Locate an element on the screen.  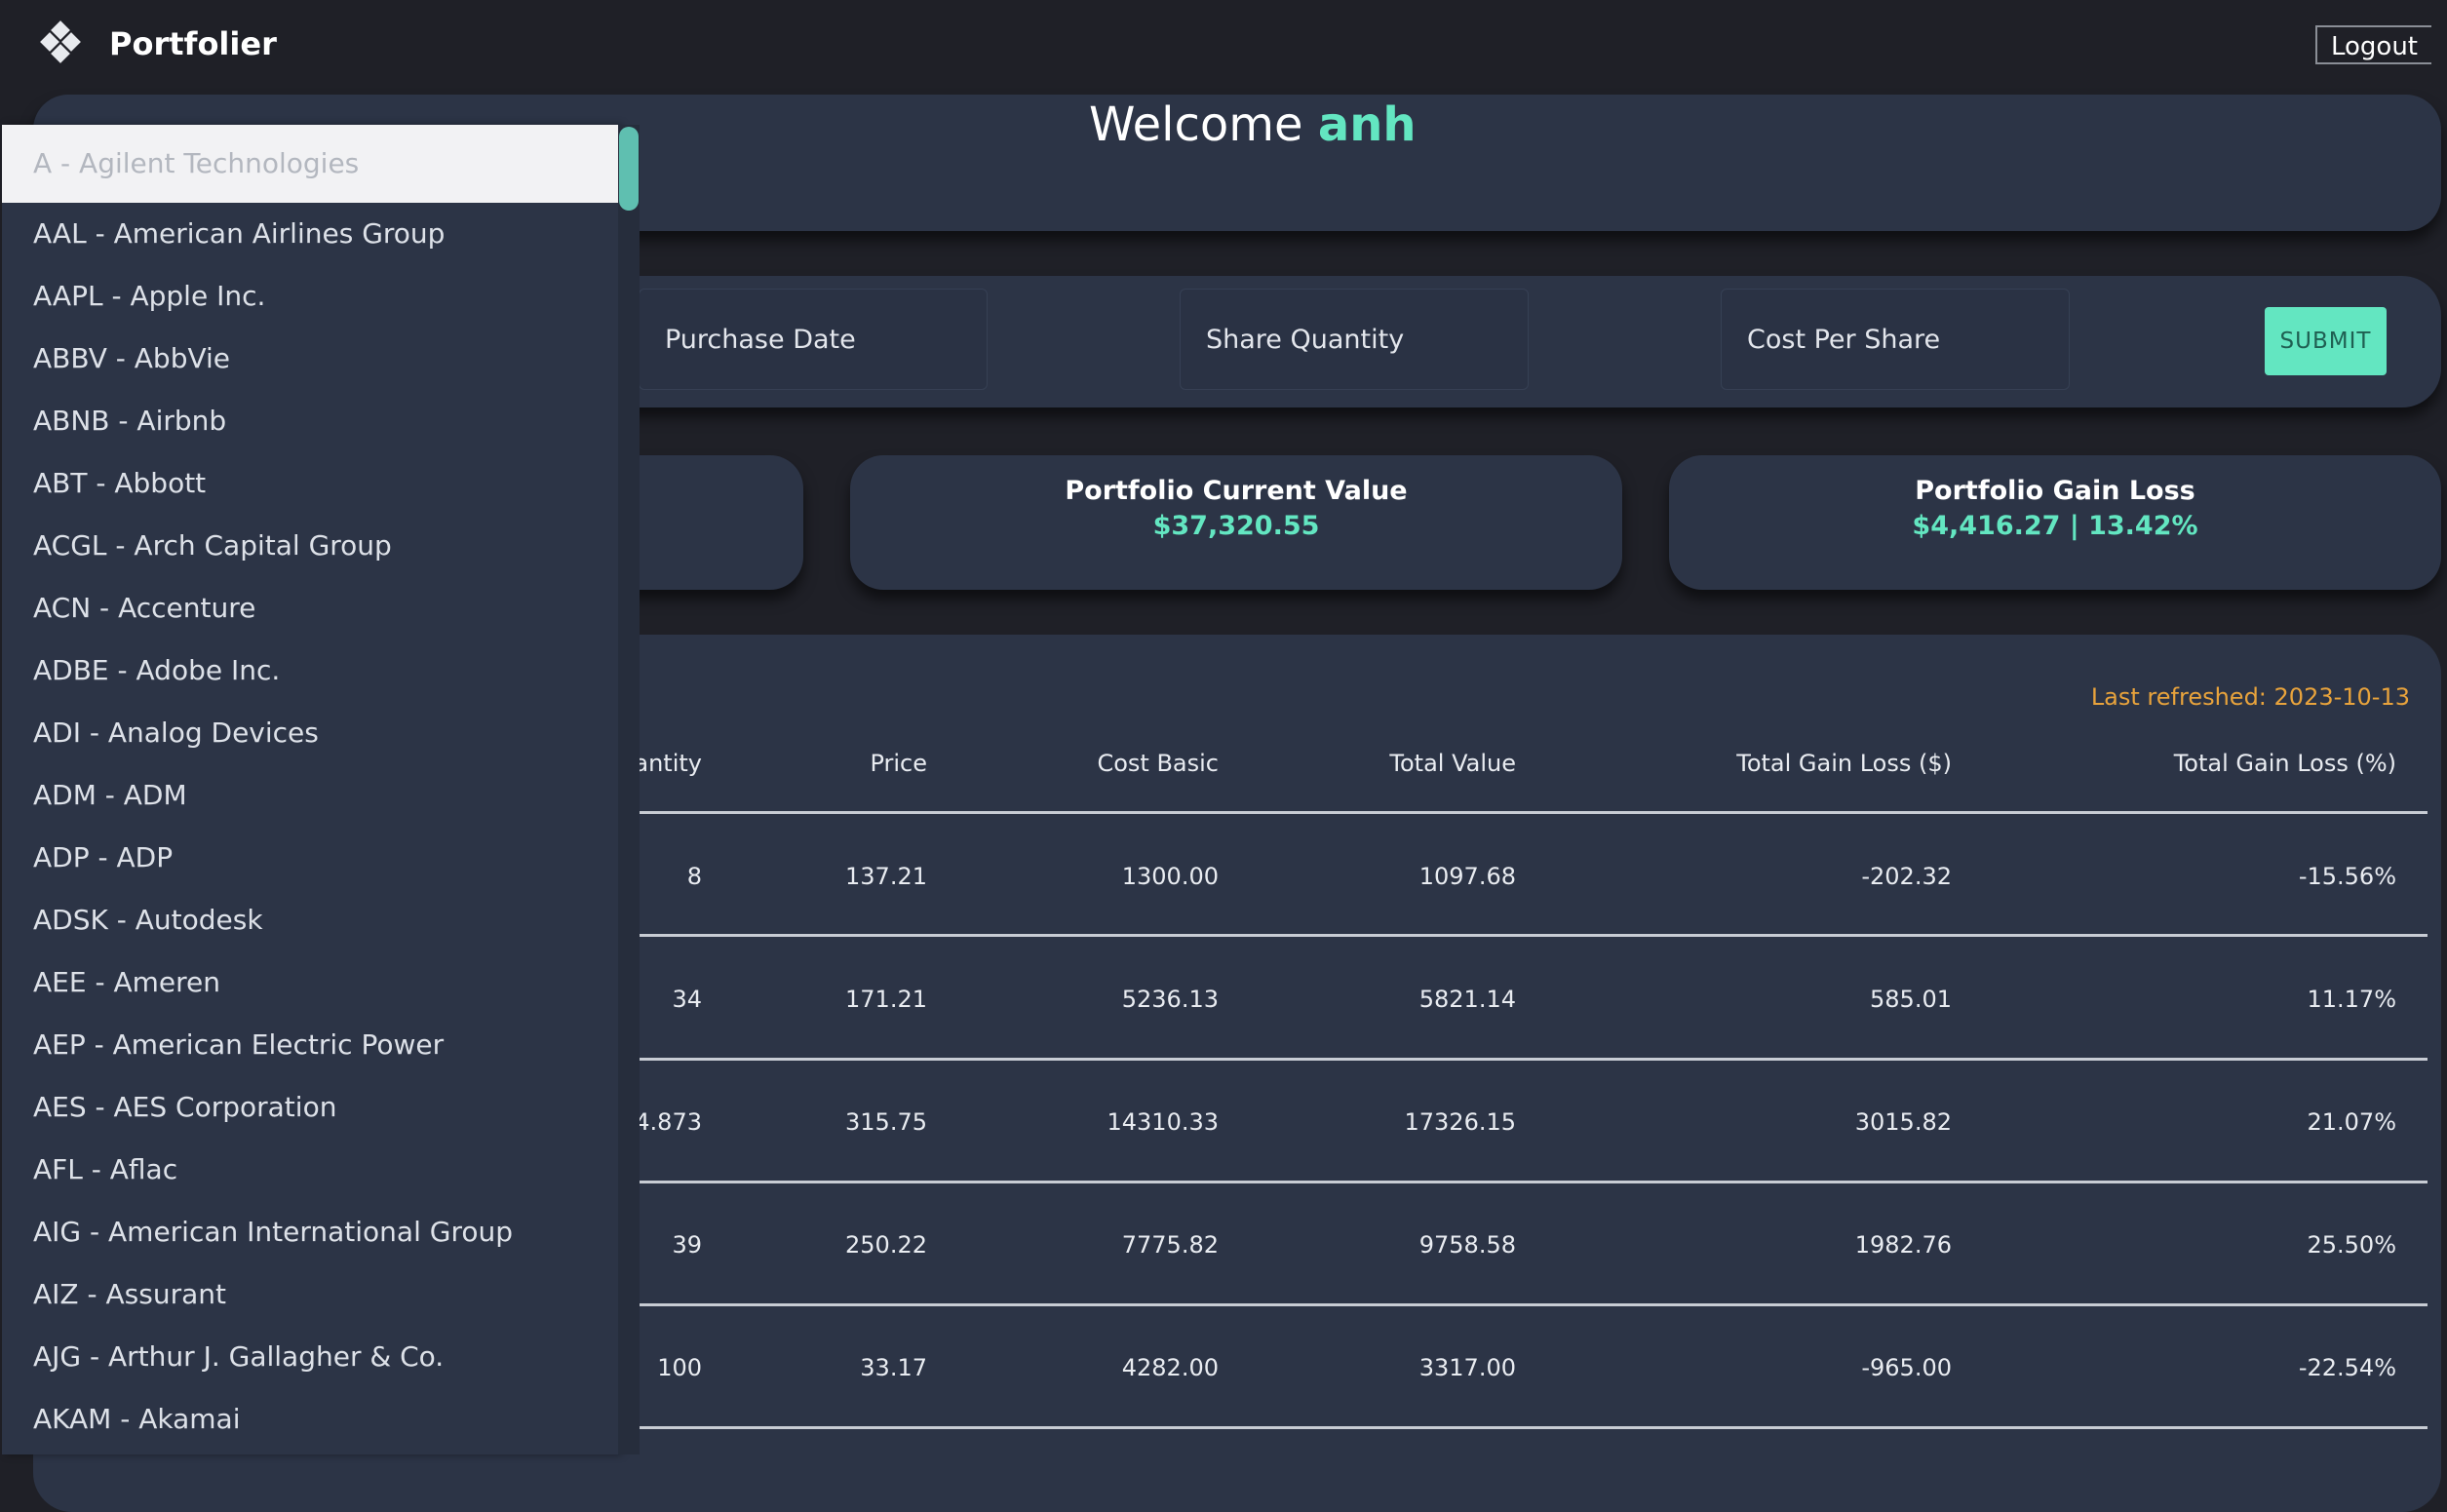
column-header-price: Price is located at coordinates (898, 763).